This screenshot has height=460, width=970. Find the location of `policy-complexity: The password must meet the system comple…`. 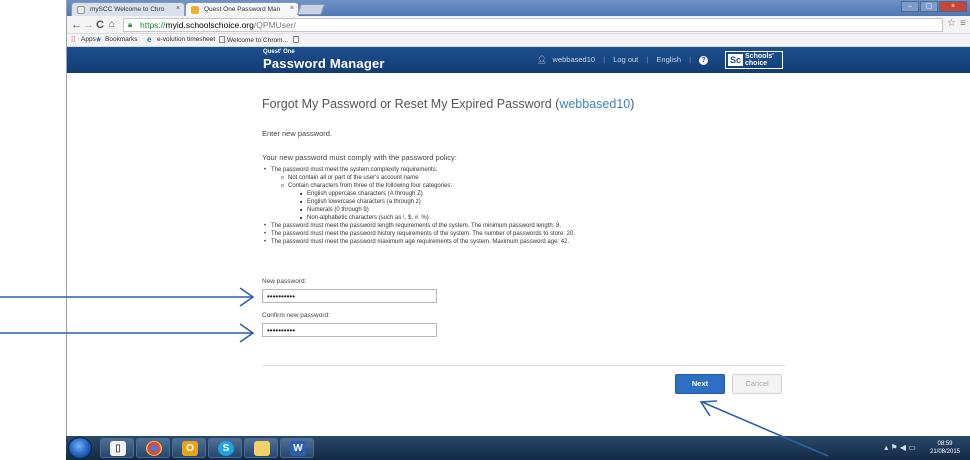

policy-complexity: The password must meet the system comple… is located at coordinates (354, 170).